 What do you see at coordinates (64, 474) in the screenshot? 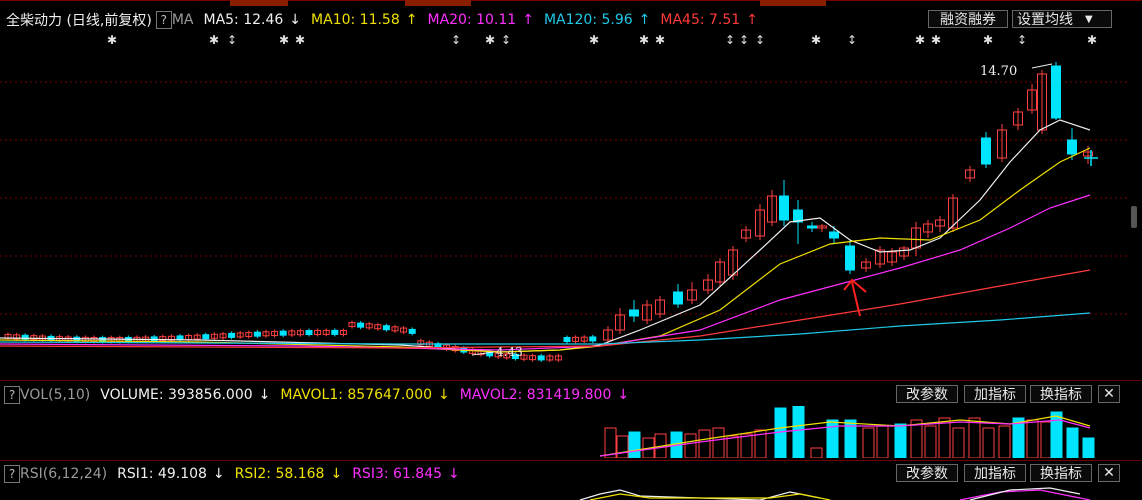
I see `rsi-indicator-name: RSI(6,12,24)` at bounding box center [64, 474].